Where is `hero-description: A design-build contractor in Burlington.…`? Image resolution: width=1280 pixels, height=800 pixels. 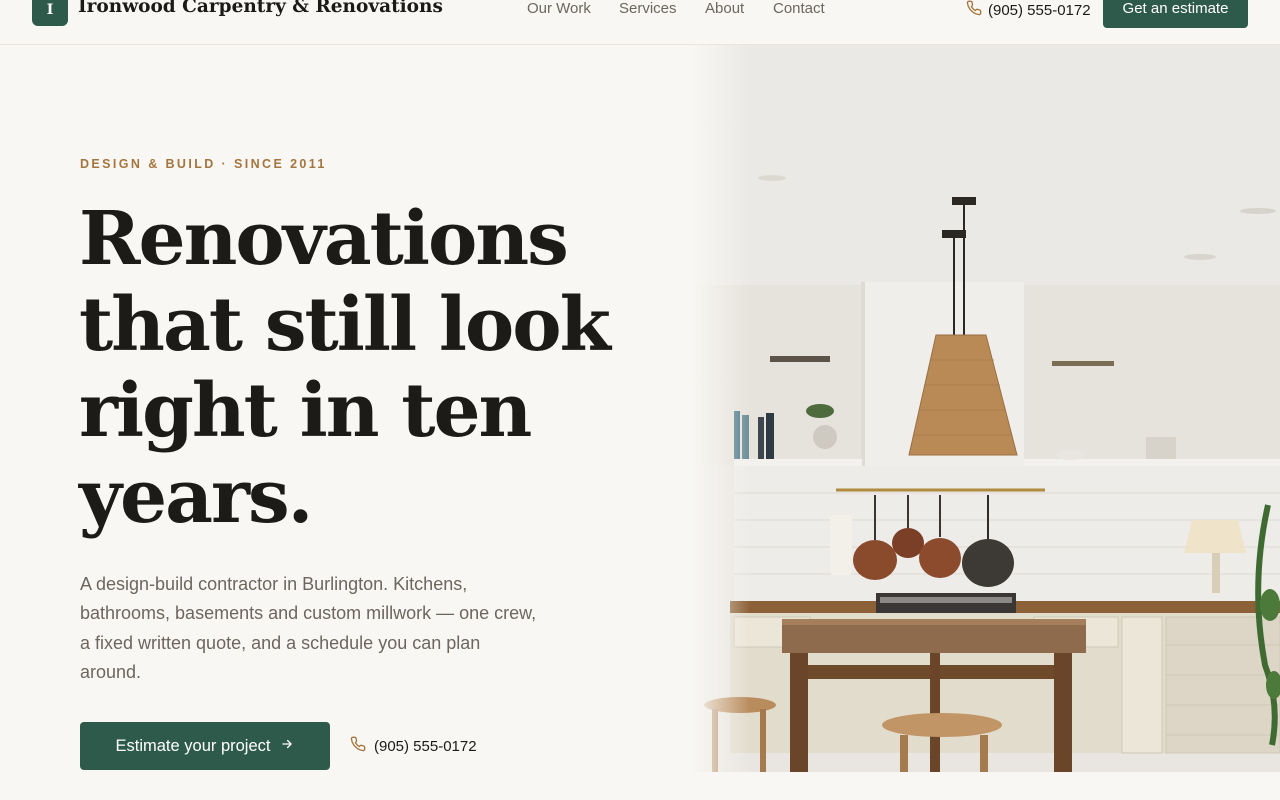
hero-description: A design-build contractor in Burlington.… is located at coordinates (308, 628).